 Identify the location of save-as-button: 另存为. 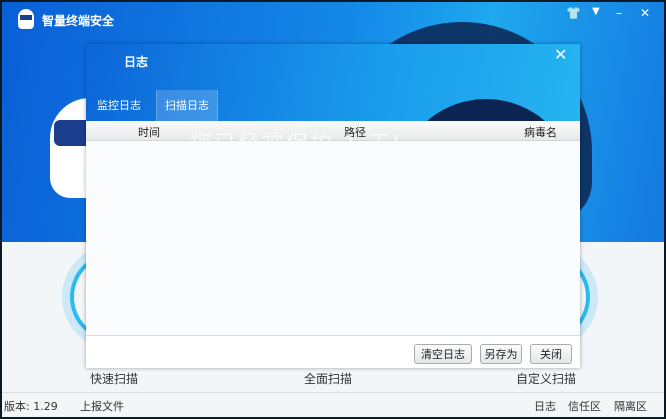
(501, 354).